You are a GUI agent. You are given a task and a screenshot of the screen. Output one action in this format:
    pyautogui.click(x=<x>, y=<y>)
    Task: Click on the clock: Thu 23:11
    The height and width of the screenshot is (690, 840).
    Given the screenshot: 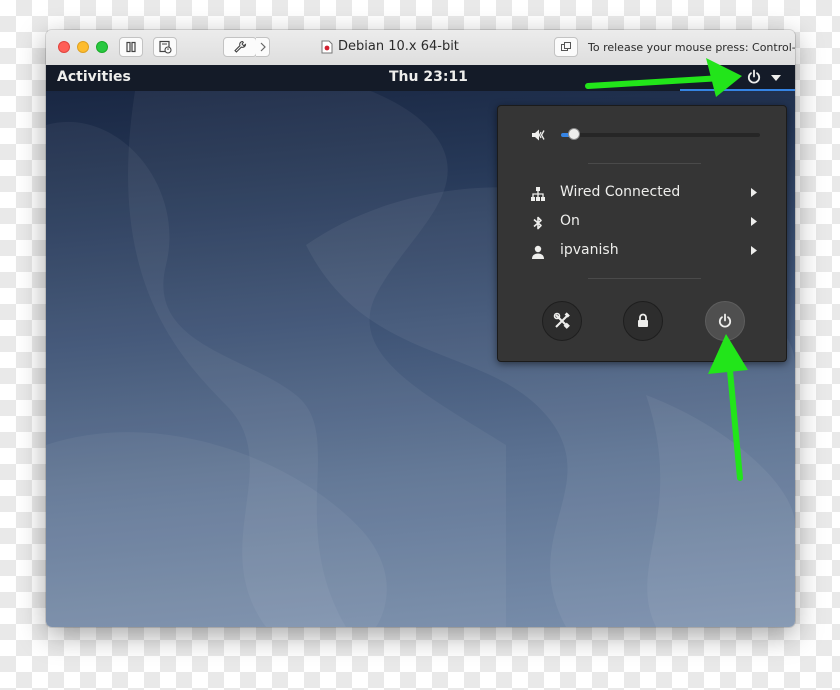 What is the action you would take?
    pyautogui.click(x=428, y=77)
    